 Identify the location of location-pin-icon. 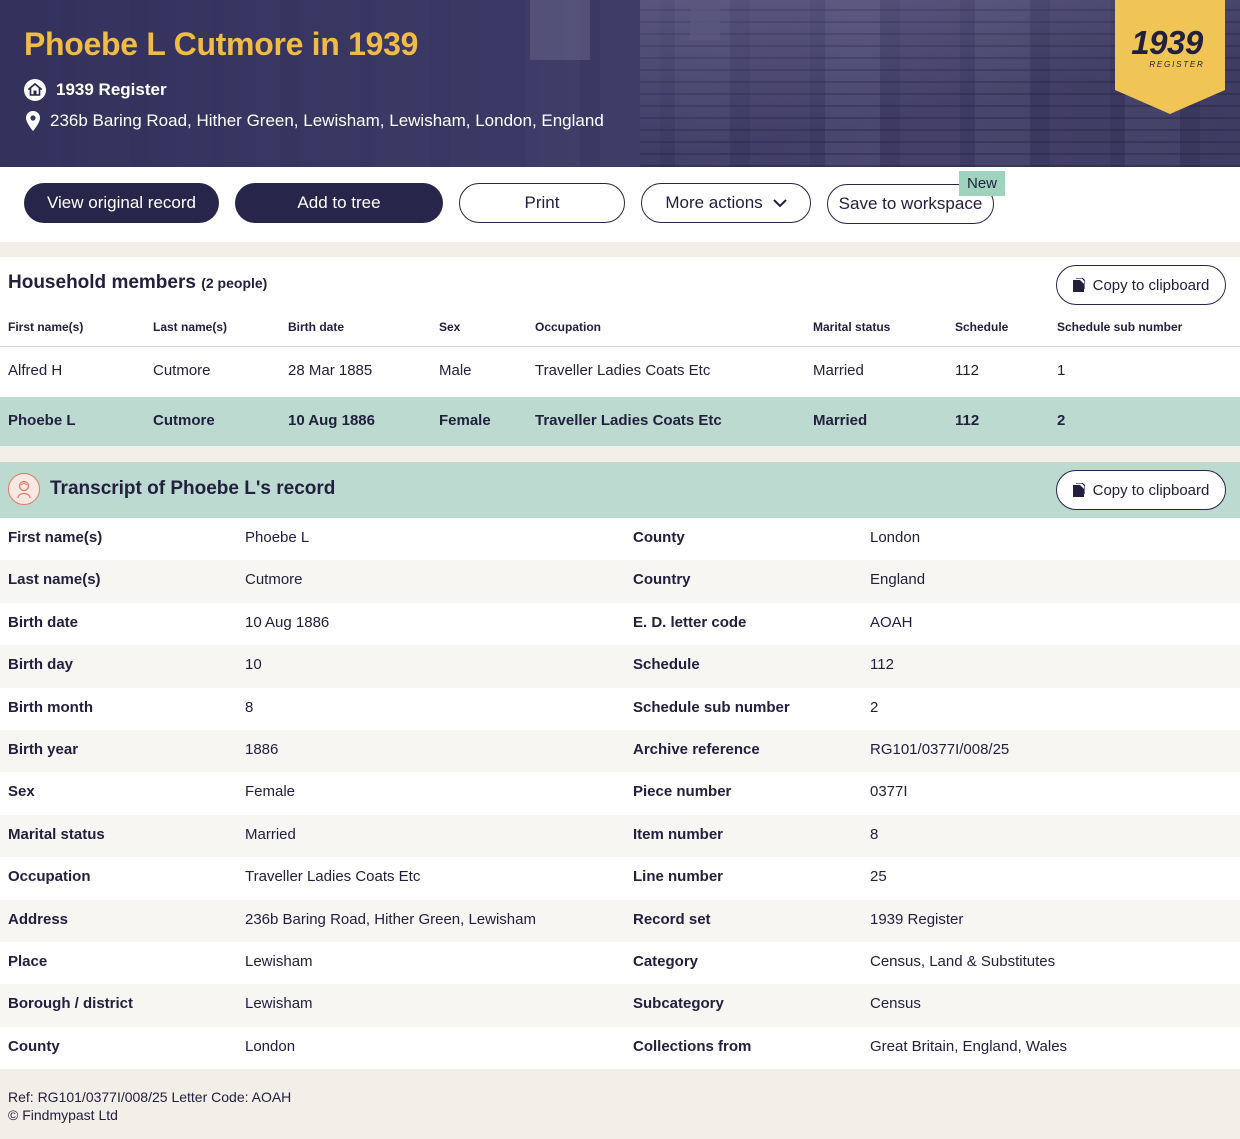
(33, 121).